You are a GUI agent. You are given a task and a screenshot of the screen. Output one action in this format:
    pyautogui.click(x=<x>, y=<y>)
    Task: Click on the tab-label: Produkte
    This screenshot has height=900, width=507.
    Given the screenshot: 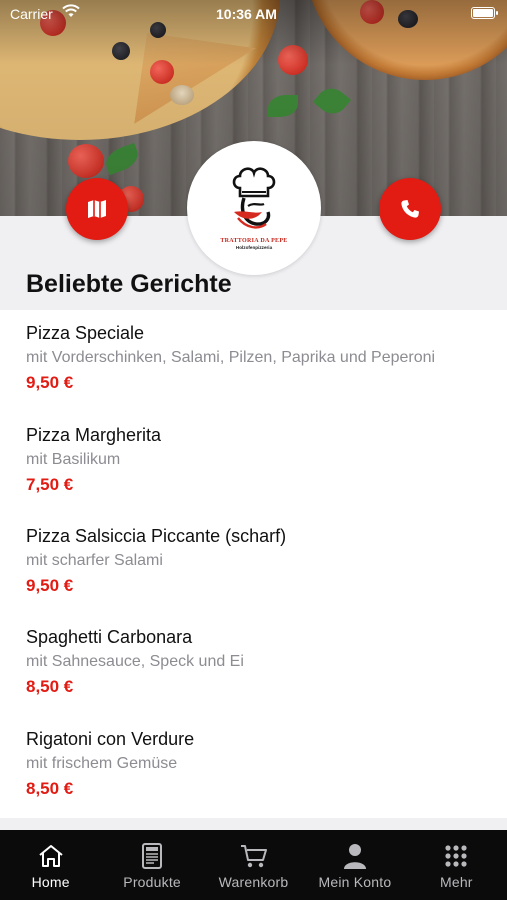 What is the action you would take?
    pyautogui.click(x=152, y=882)
    